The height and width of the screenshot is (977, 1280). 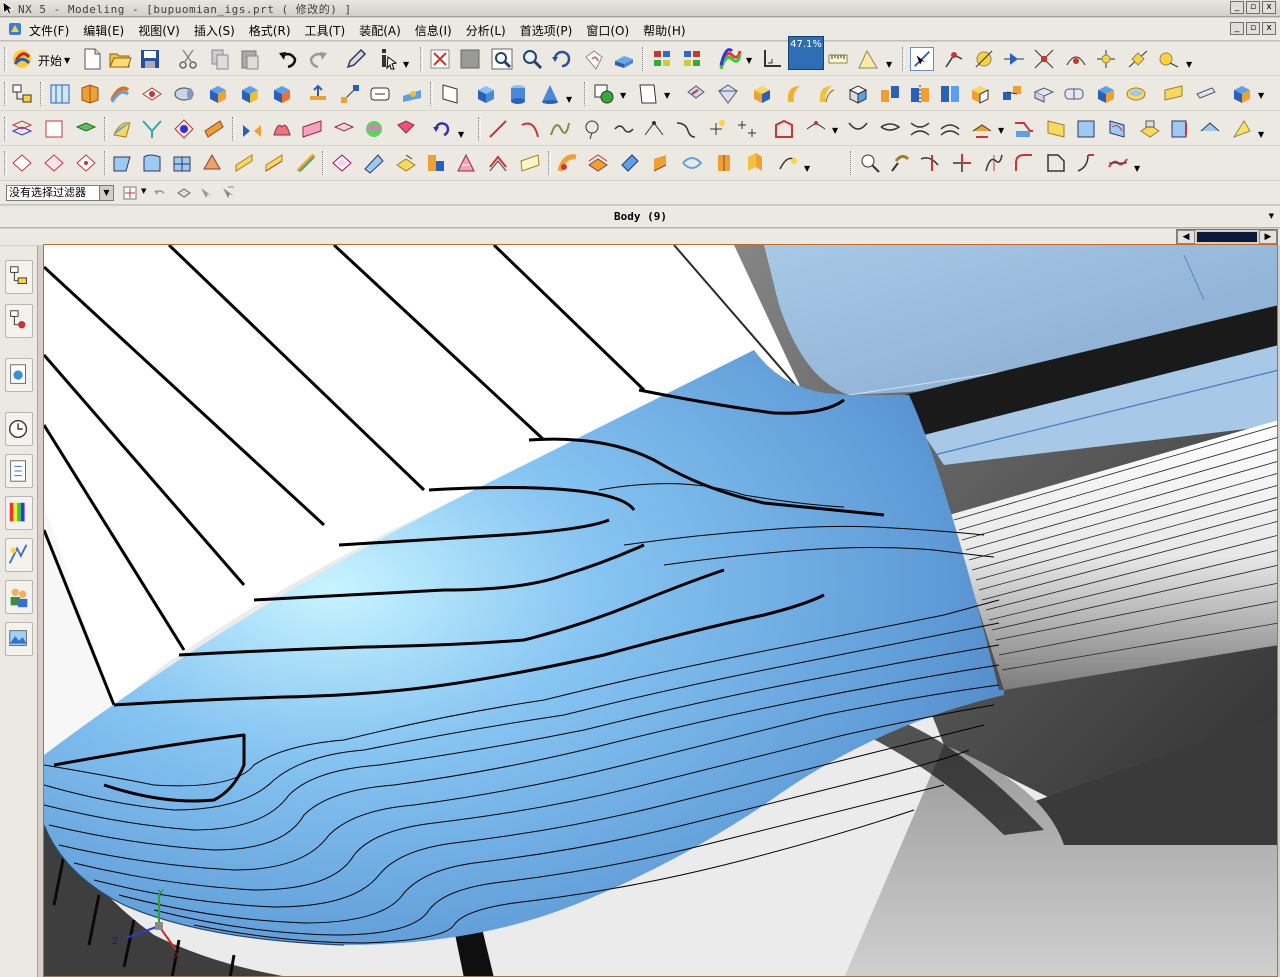 I want to click on type-filter-select: 没有选择过滤器 ▼, so click(x=60, y=193).